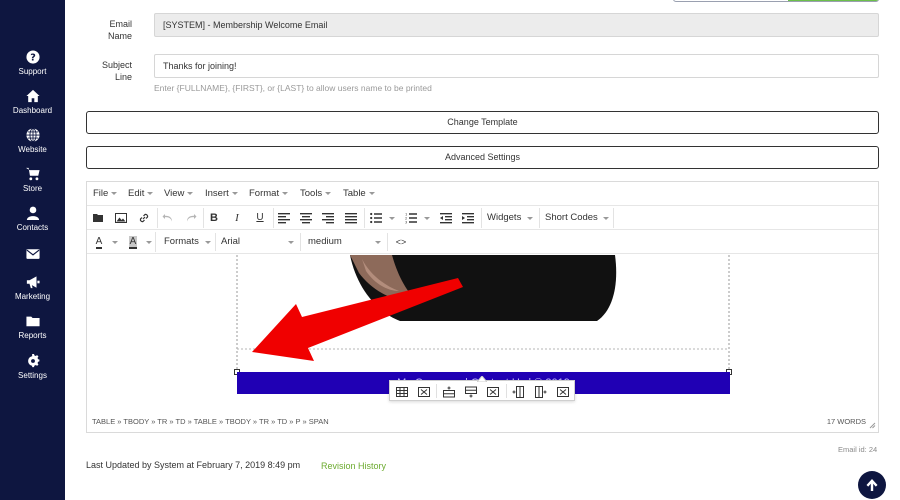 Image resolution: width=900 pixels, height=500 pixels. I want to click on sidebar-item-support: ? Support, so click(32, 68).